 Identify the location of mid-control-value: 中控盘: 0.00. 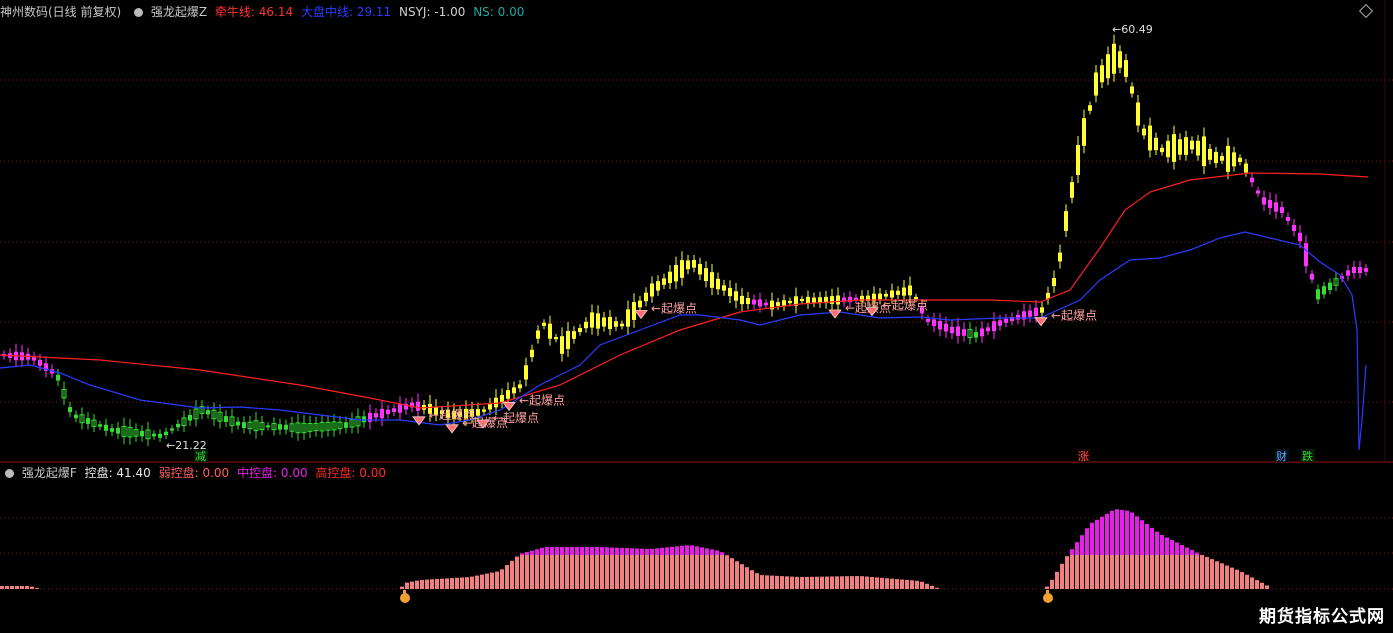
(272, 473).